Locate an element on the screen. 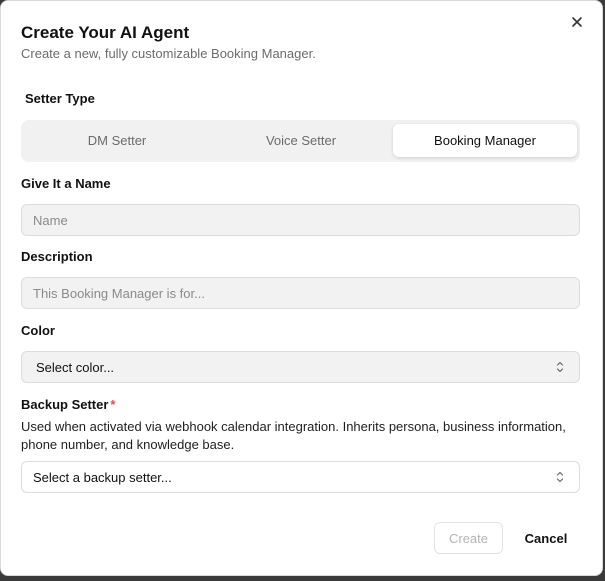 This screenshot has height=581, width=605. name-label: Give It a Name is located at coordinates (66, 183).